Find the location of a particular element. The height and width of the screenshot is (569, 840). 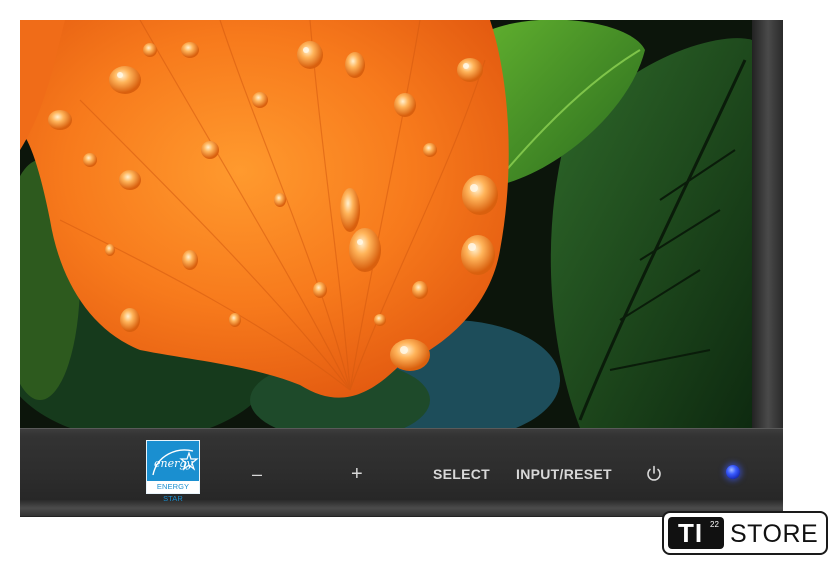

minus-button: – is located at coordinates (257, 474).